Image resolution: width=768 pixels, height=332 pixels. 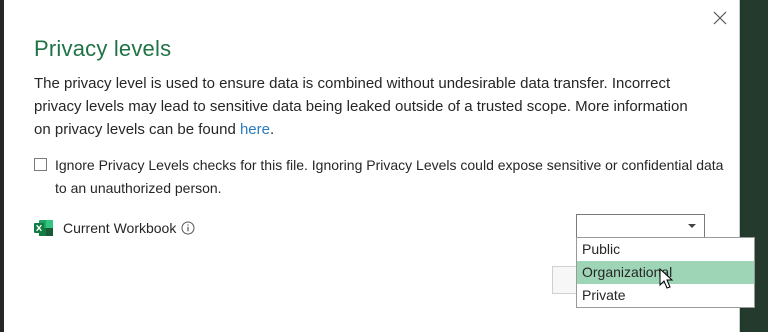 What do you see at coordinates (666, 278) in the screenshot?
I see `mouse-cursor-icon` at bounding box center [666, 278].